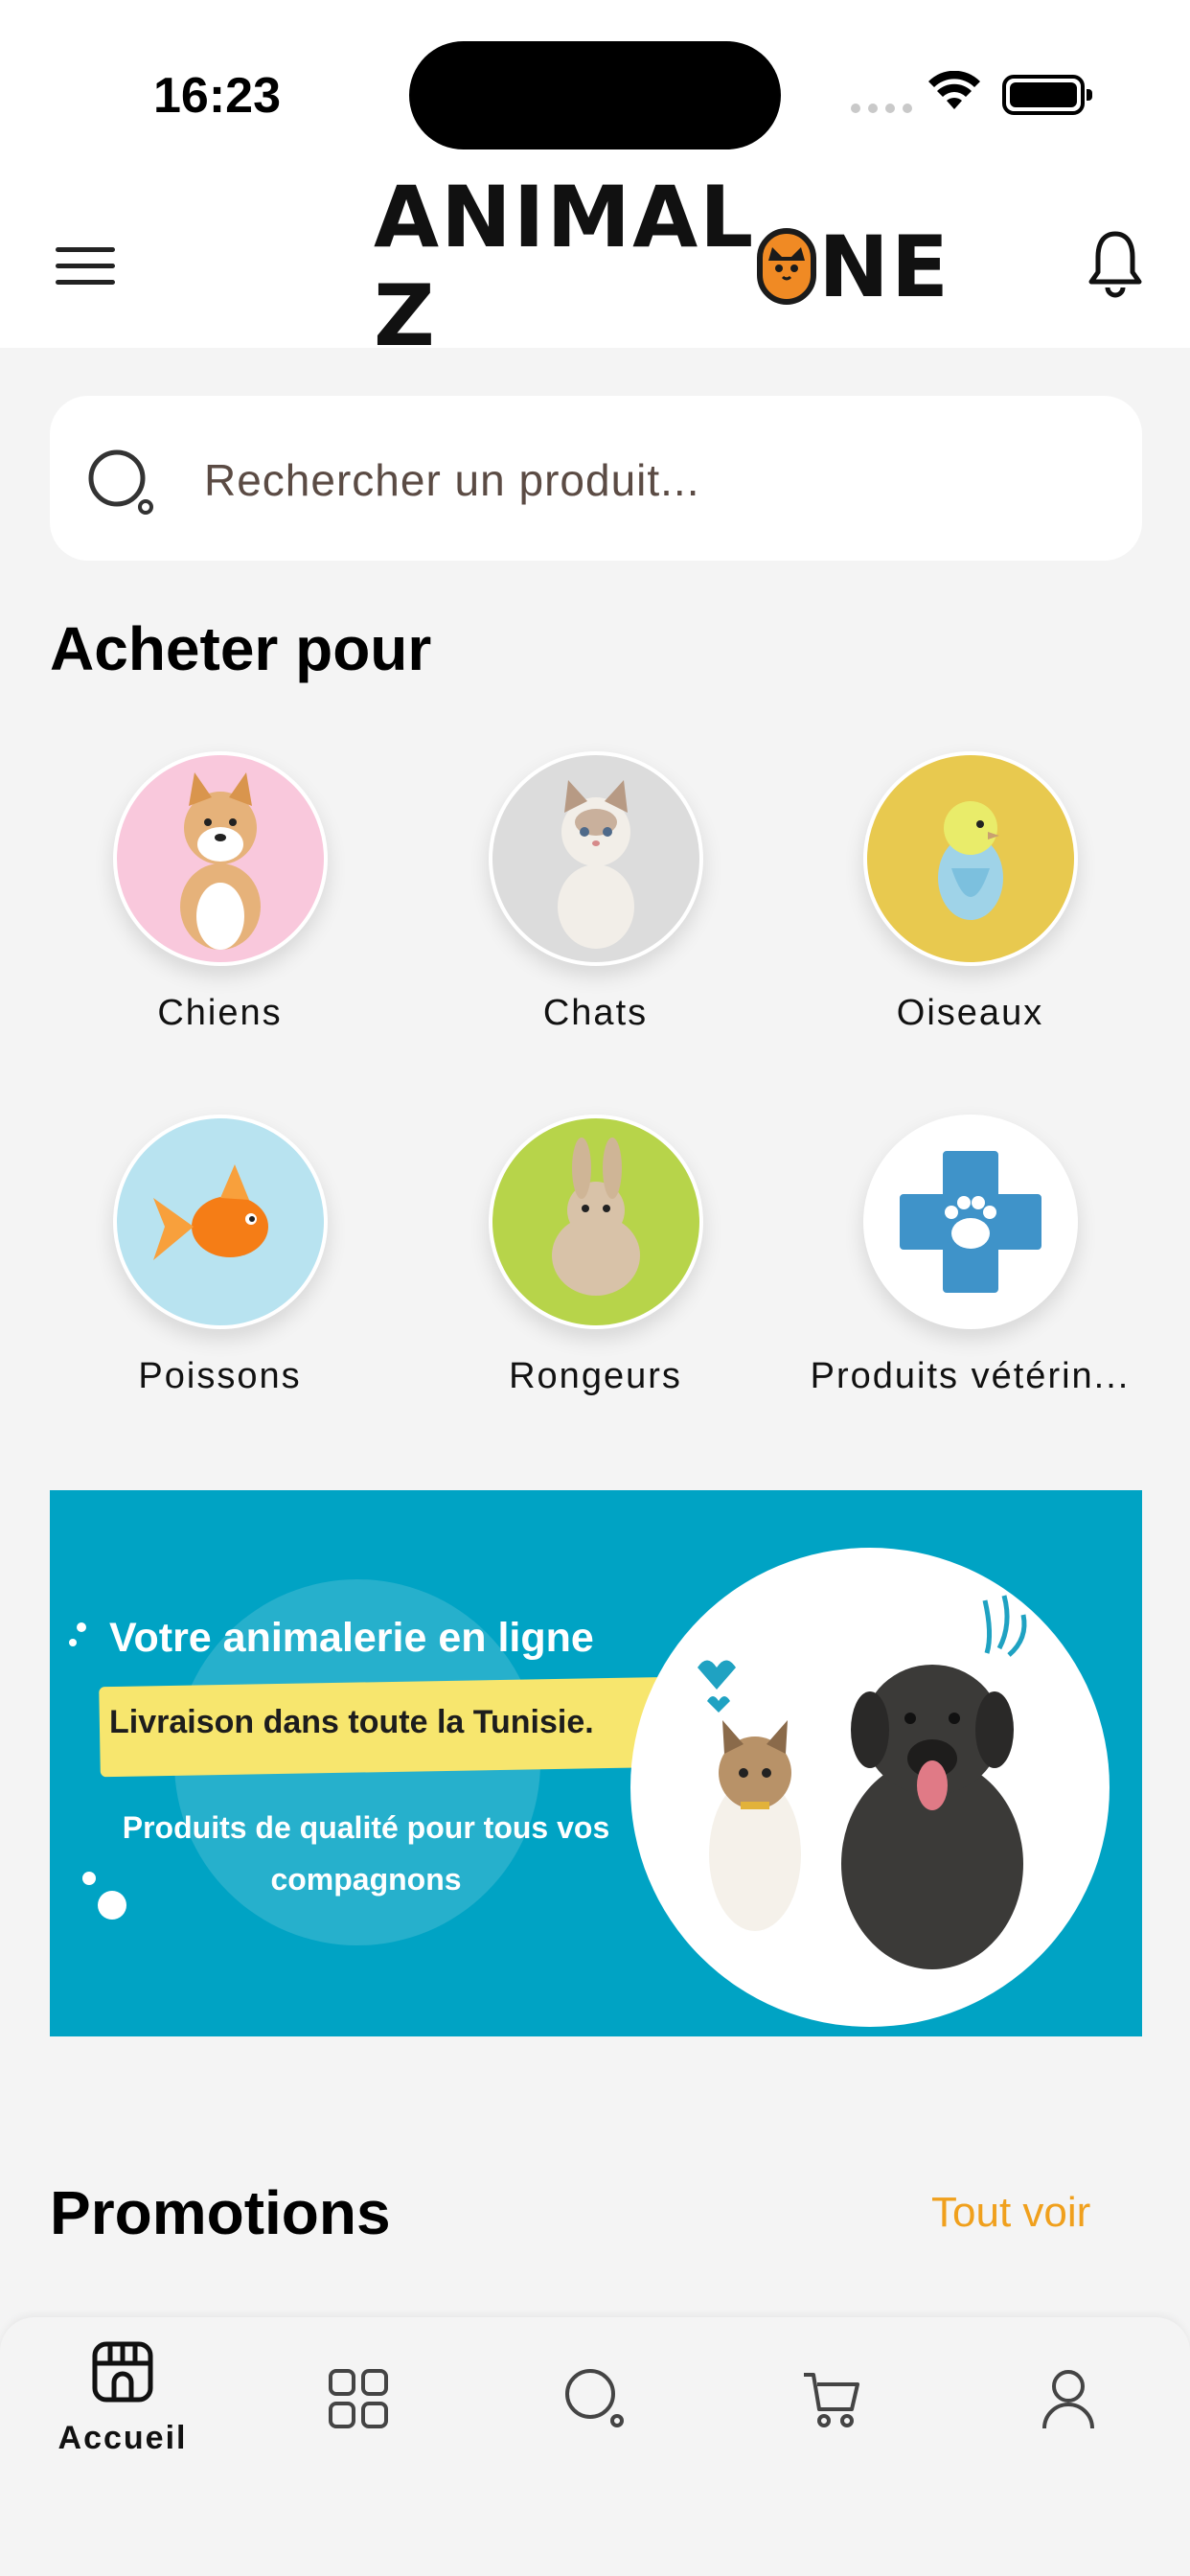 The image size is (1190, 2576). I want to click on status-time: 16:23, so click(217, 96).